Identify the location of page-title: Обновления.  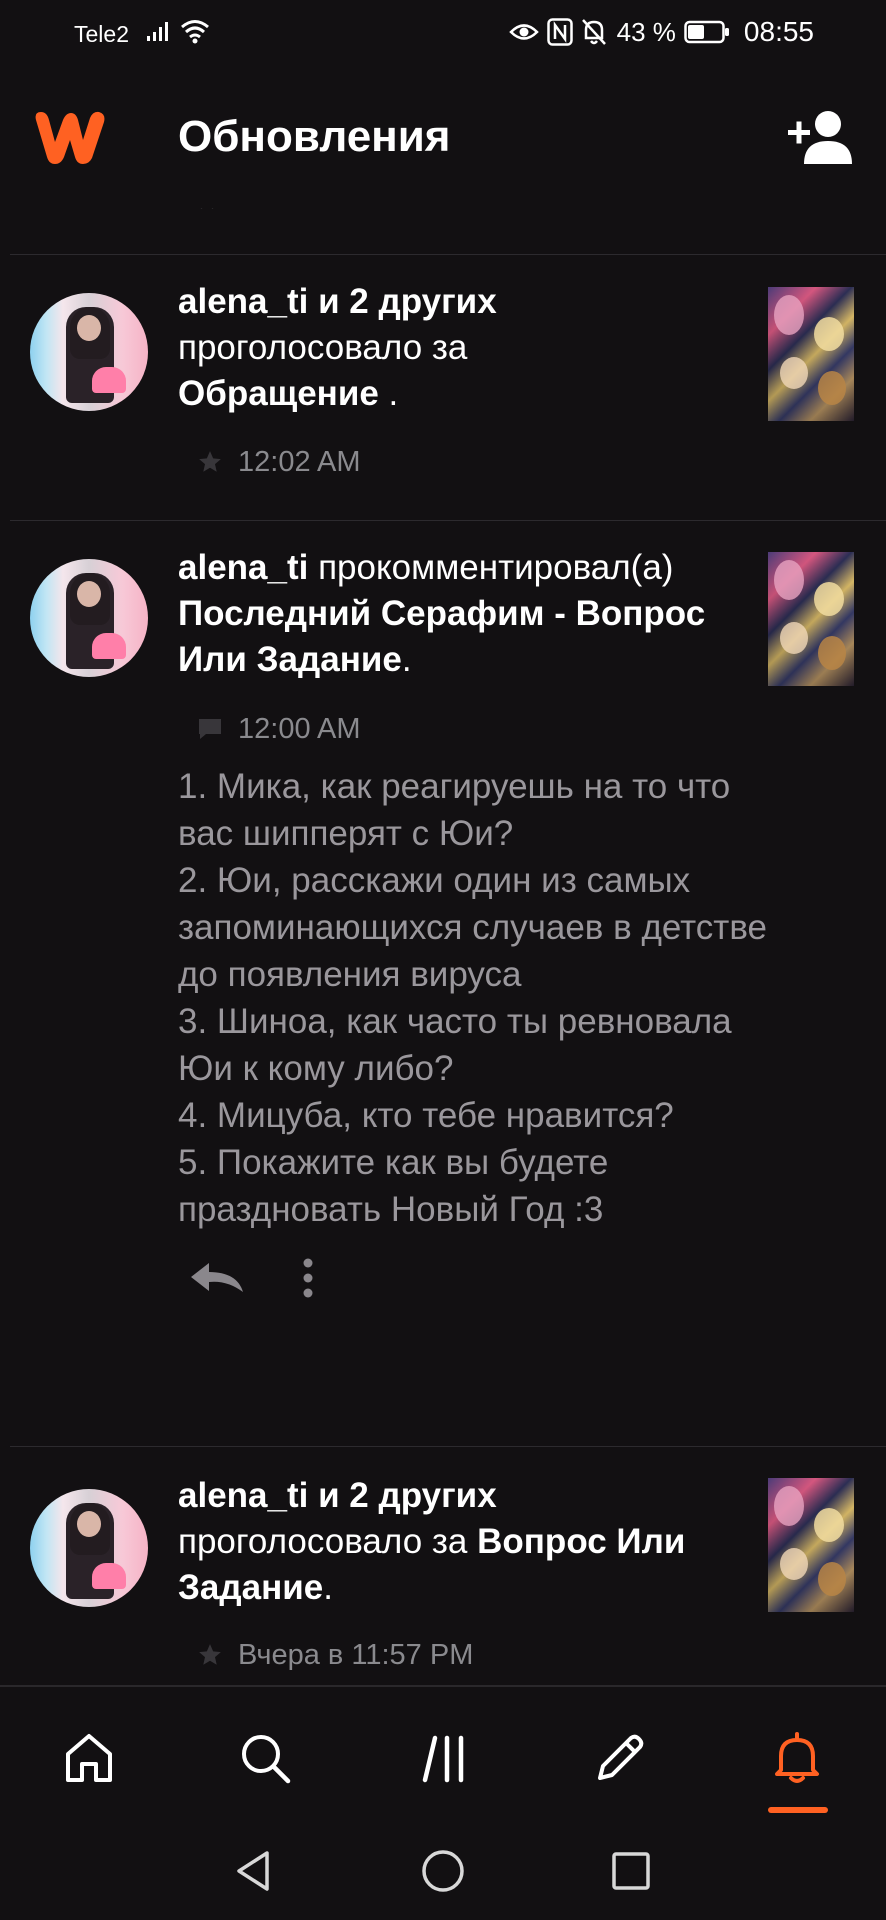
(314, 136).